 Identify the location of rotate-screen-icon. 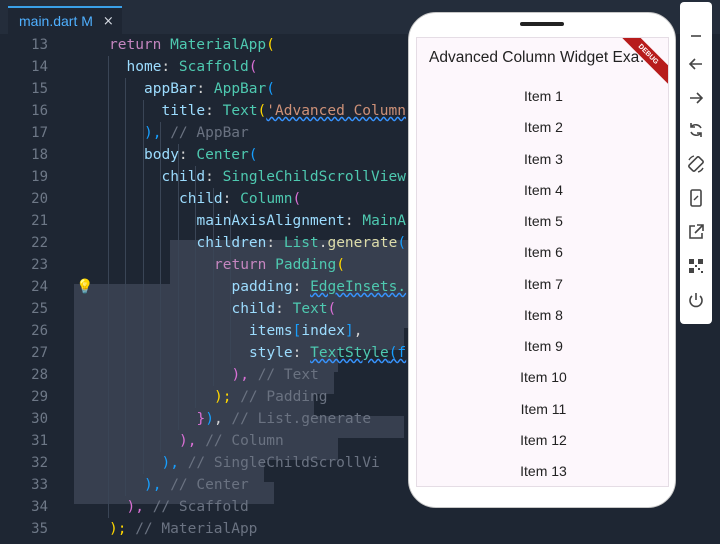
(696, 164).